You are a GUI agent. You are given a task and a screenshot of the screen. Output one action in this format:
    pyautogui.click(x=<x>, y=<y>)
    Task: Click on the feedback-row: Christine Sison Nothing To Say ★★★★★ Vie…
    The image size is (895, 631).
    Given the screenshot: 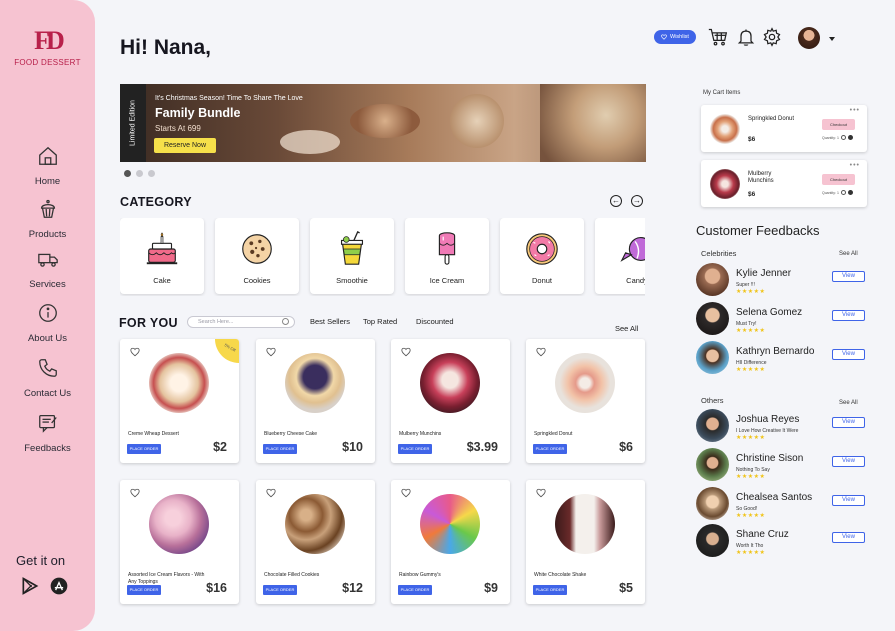 What is the action you would take?
    pyautogui.click(x=781, y=465)
    